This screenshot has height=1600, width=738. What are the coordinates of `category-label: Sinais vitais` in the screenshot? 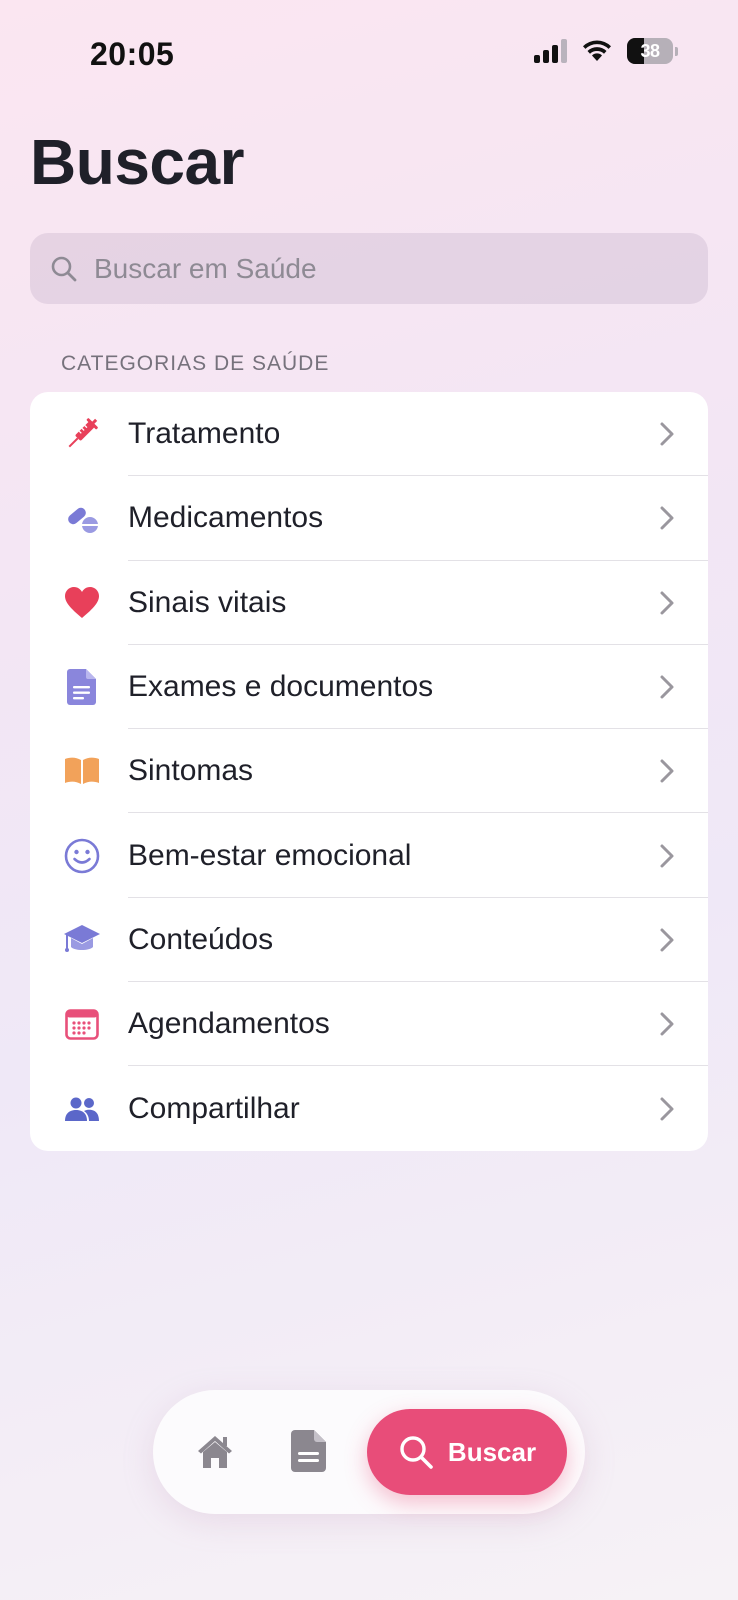 It's located at (207, 602).